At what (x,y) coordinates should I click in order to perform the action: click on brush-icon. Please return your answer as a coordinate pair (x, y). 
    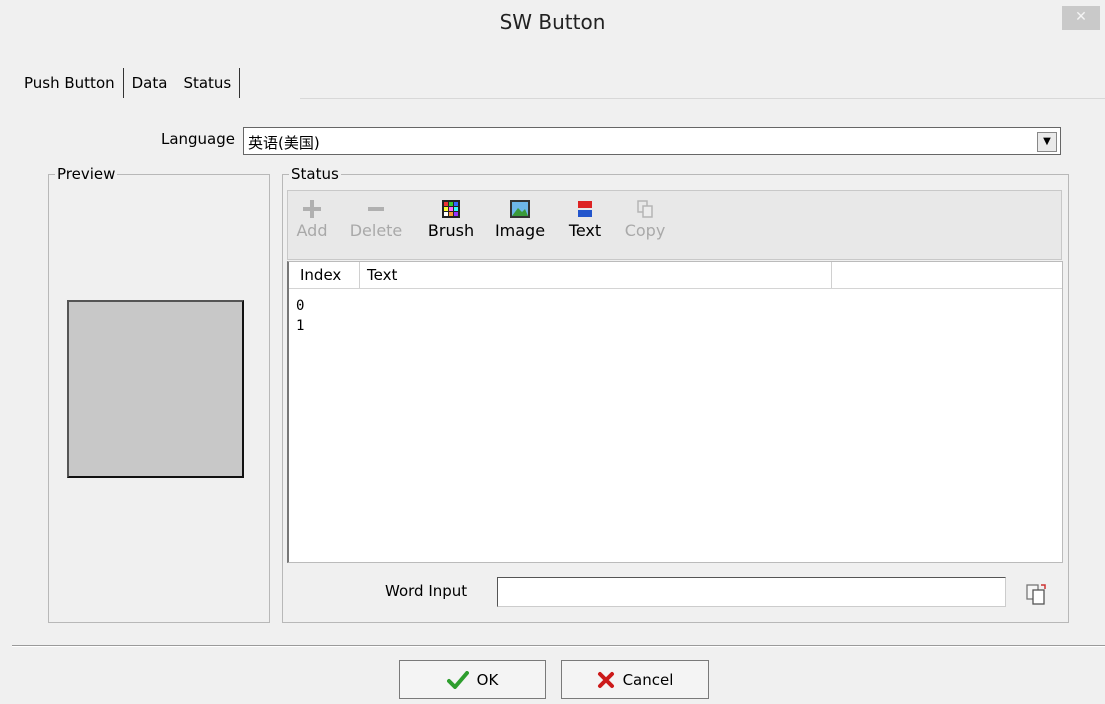
    Looking at the image, I should click on (451, 209).